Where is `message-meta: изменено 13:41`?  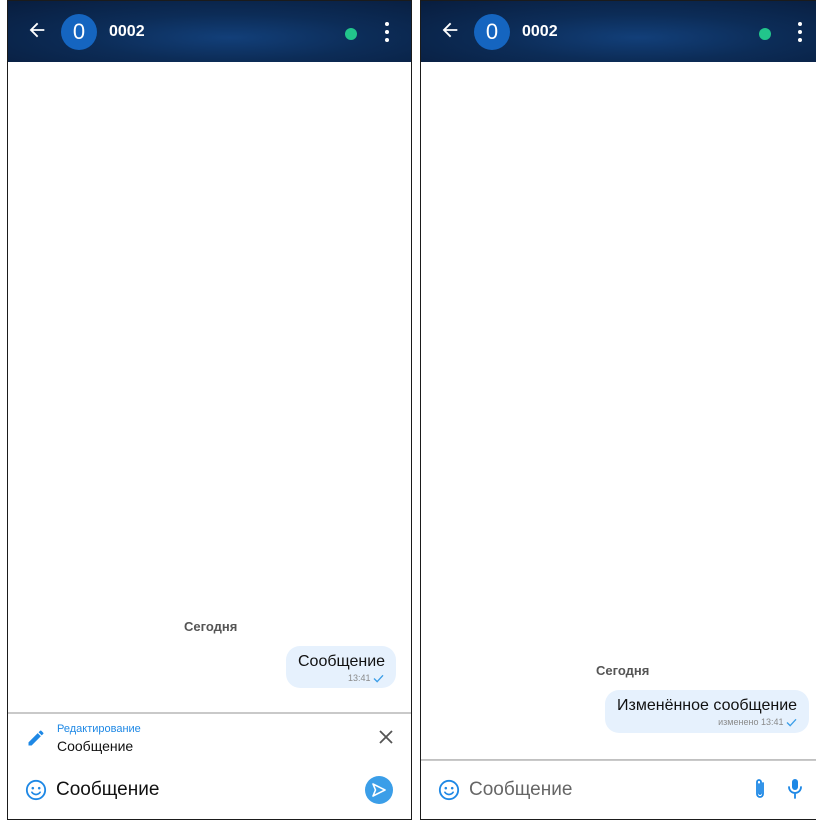 message-meta: изменено 13:41 is located at coordinates (707, 722).